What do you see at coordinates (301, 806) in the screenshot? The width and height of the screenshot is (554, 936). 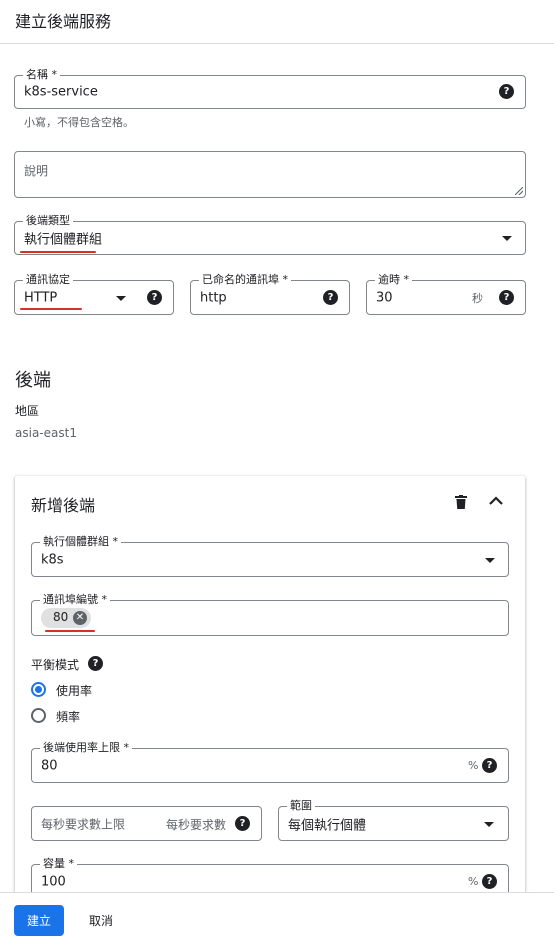 I see `scope-label: 範圍` at bounding box center [301, 806].